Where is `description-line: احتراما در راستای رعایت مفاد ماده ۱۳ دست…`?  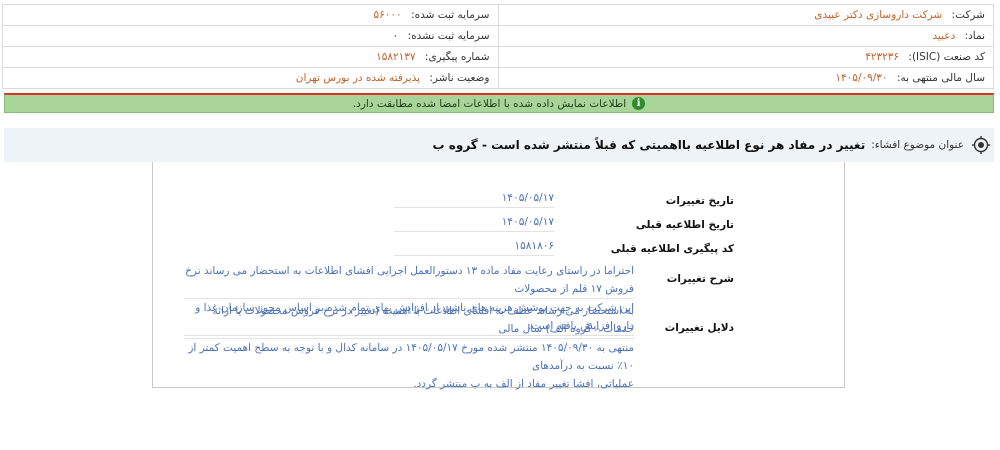
description-line: احتراما در راستای رعایت مفاد ماده ۱۳ دست… is located at coordinates (409, 280).